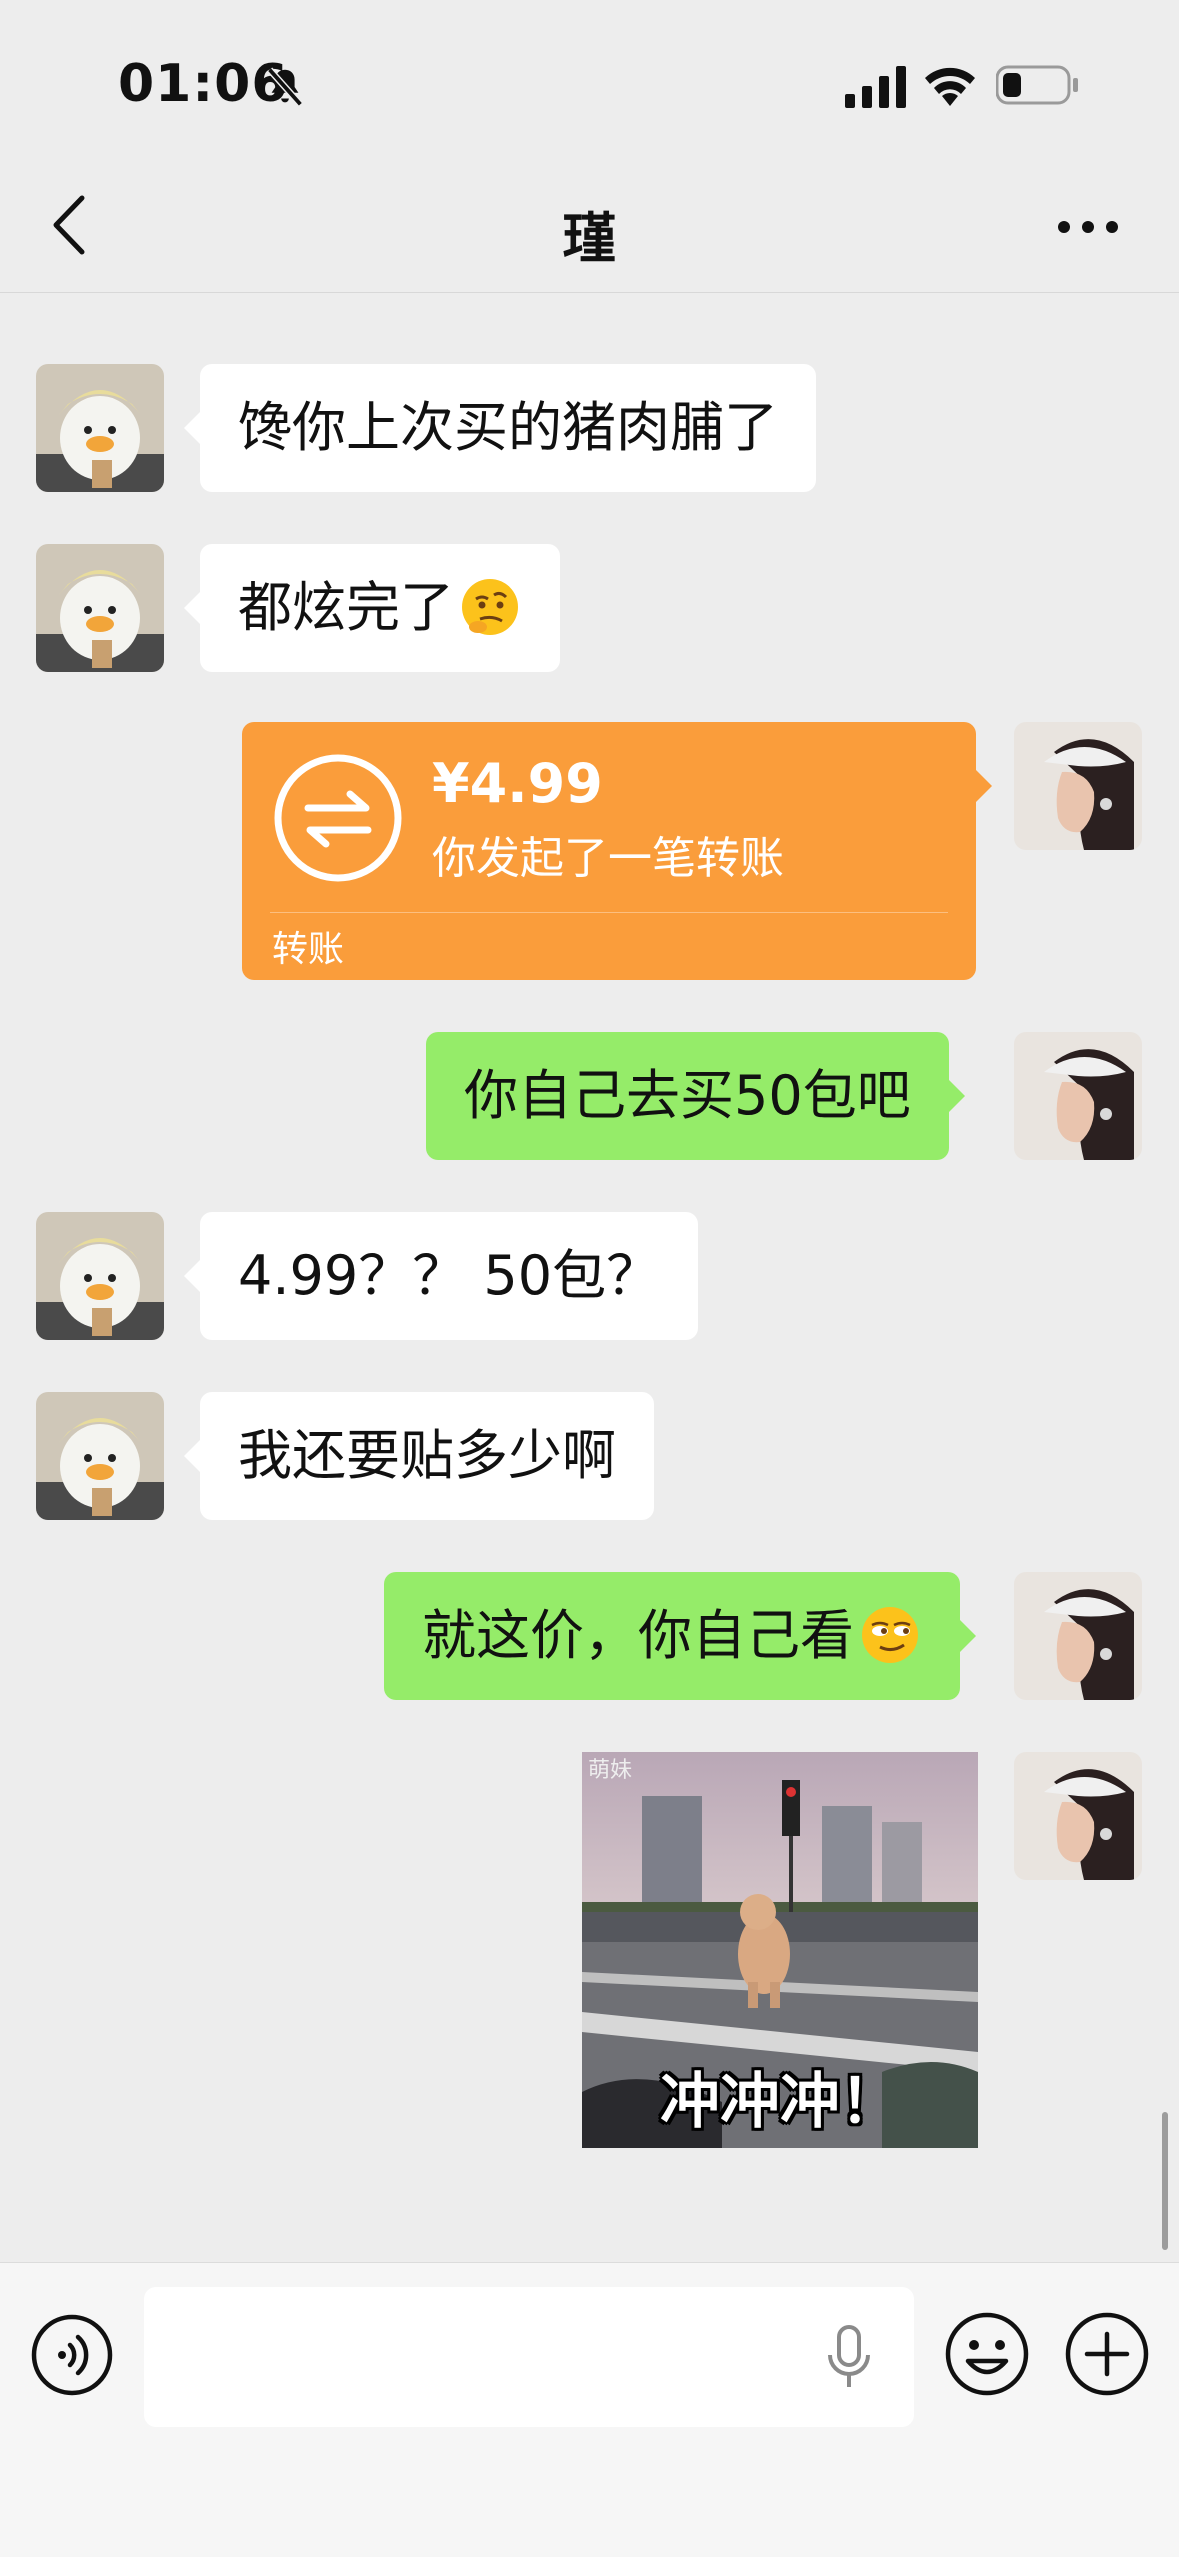  What do you see at coordinates (419, 1456) in the screenshot?
I see `message-bubble-incoming: 我还要贴多少啊` at bounding box center [419, 1456].